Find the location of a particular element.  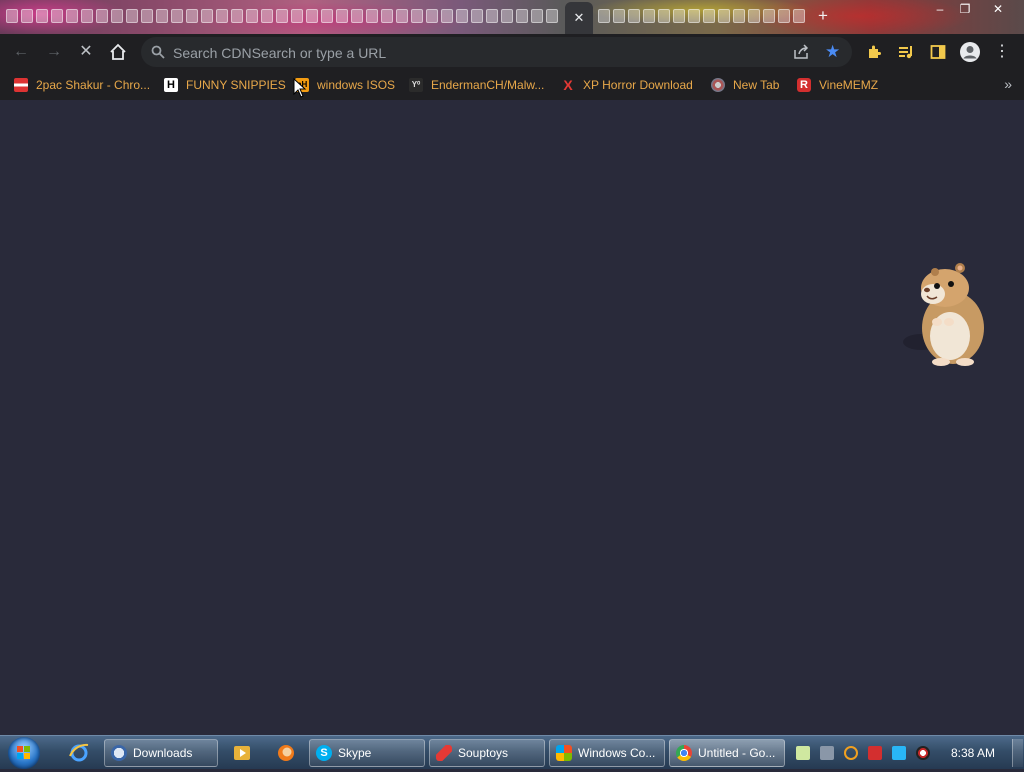

bookmark-new-tab: New Tab is located at coordinates (745, 85).